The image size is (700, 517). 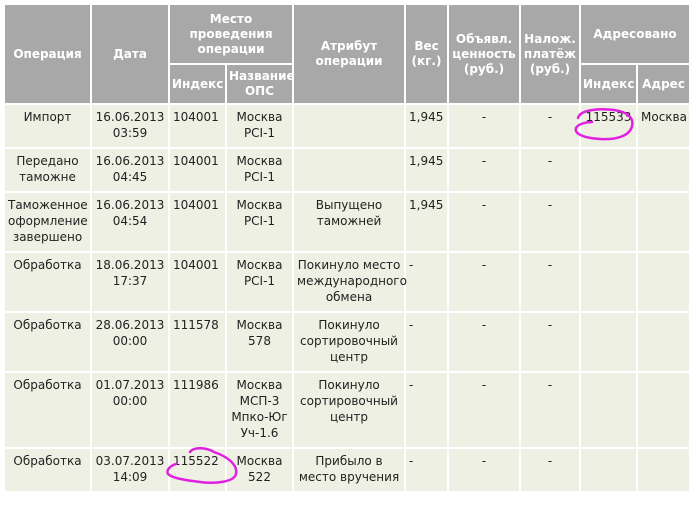 What do you see at coordinates (130, 342) in the screenshot?
I see `cell-date: 28.06.2013 00:00` at bounding box center [130, 342].